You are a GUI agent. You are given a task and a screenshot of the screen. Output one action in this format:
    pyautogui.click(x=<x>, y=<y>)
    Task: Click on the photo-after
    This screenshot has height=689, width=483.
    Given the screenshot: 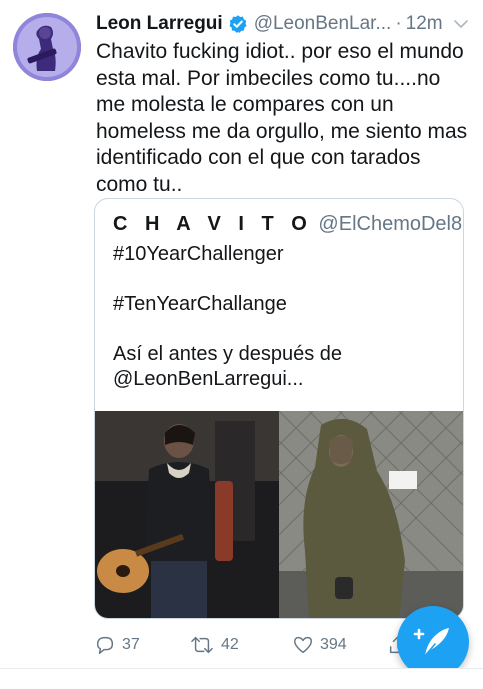 What is the action you would take?
    pyautogui.click(x=371, y=514)
    